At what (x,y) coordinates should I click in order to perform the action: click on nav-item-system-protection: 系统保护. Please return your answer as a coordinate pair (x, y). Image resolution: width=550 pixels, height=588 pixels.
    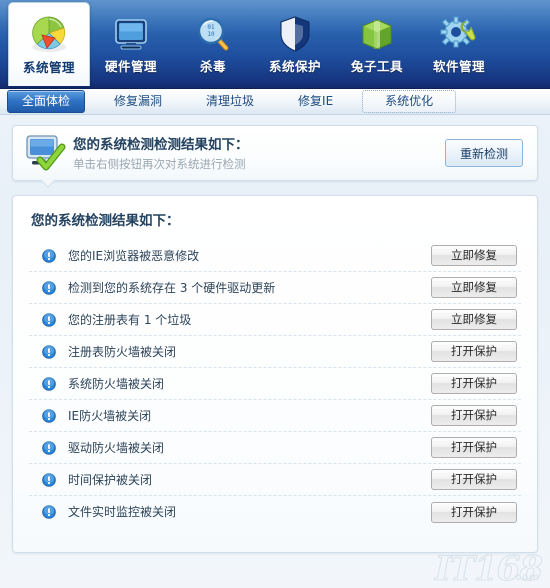
    Looking at the image, I should click on (295, 44).